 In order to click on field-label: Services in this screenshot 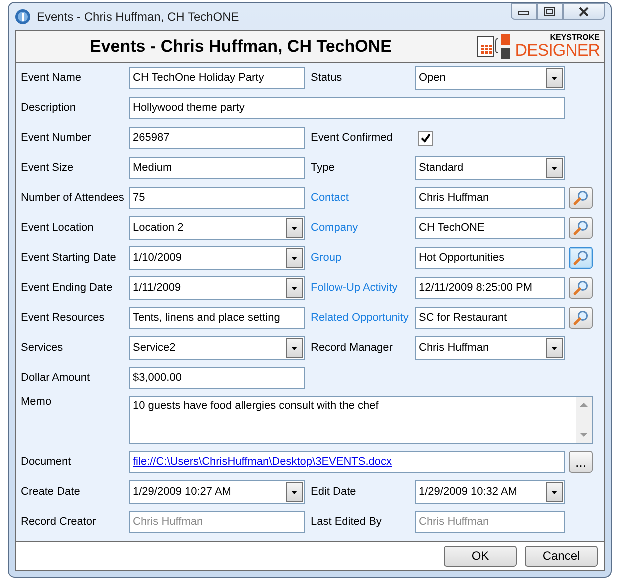, I will do `click(42, 348)`.